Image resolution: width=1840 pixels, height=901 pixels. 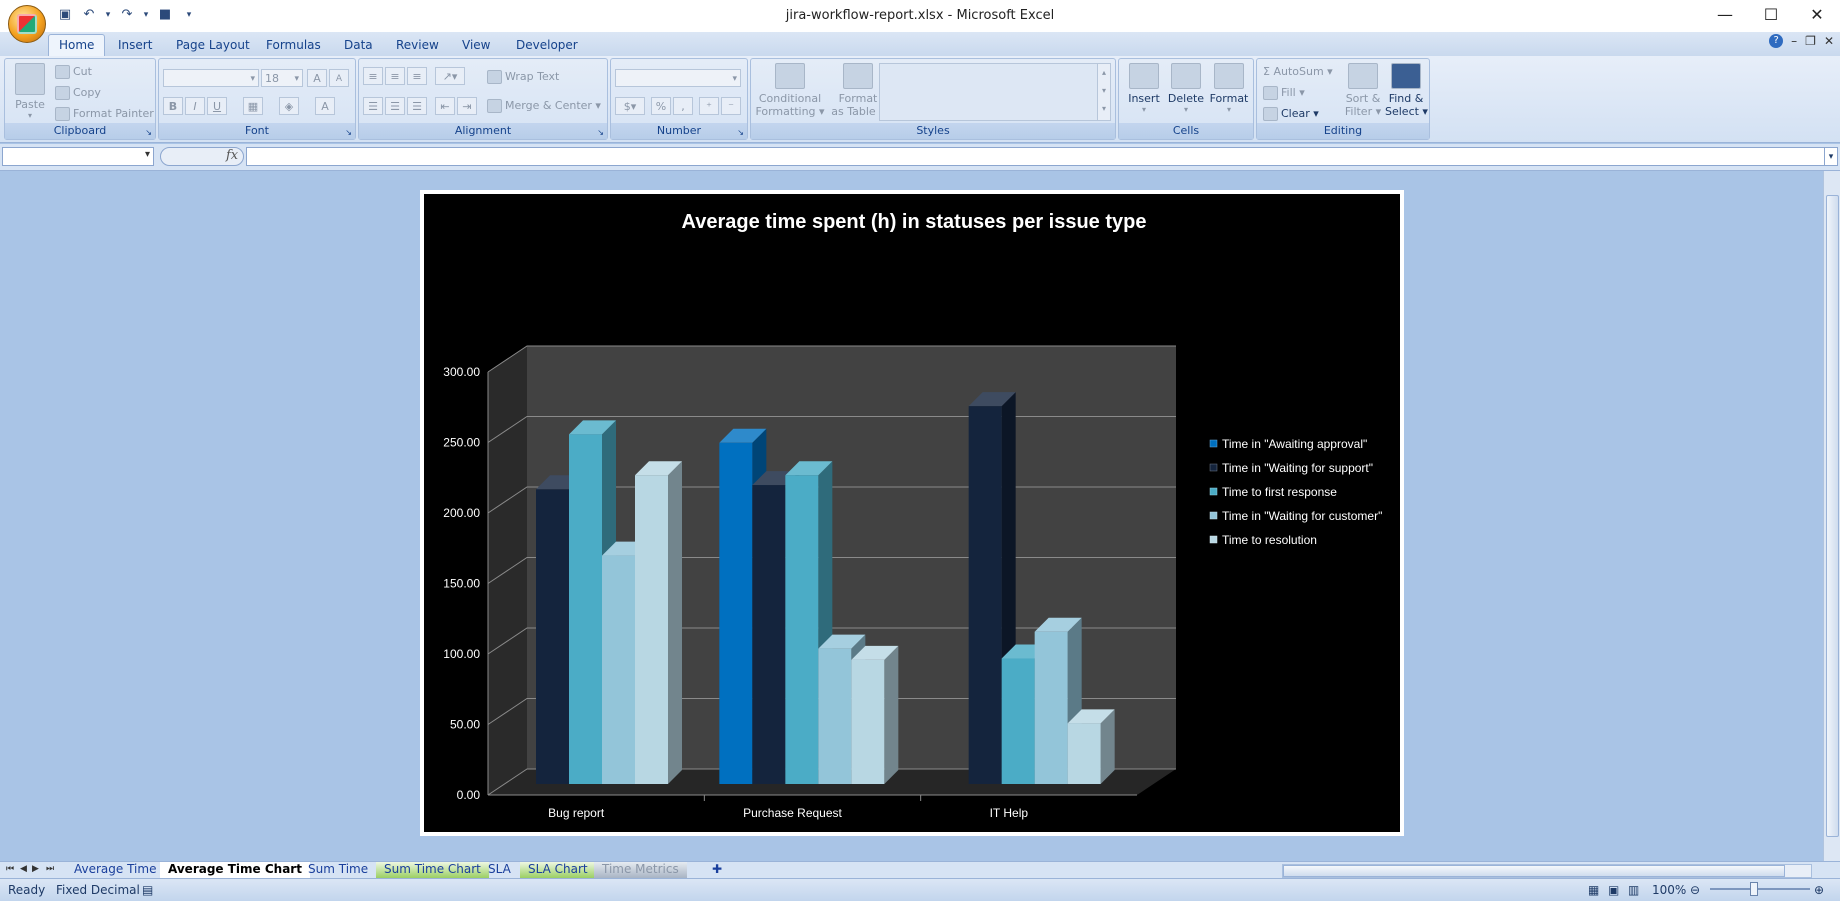 What do you see at coordinates (325, 106) in the screenshot?
I see `font-color-button: A` at bounding box center [325, 106].